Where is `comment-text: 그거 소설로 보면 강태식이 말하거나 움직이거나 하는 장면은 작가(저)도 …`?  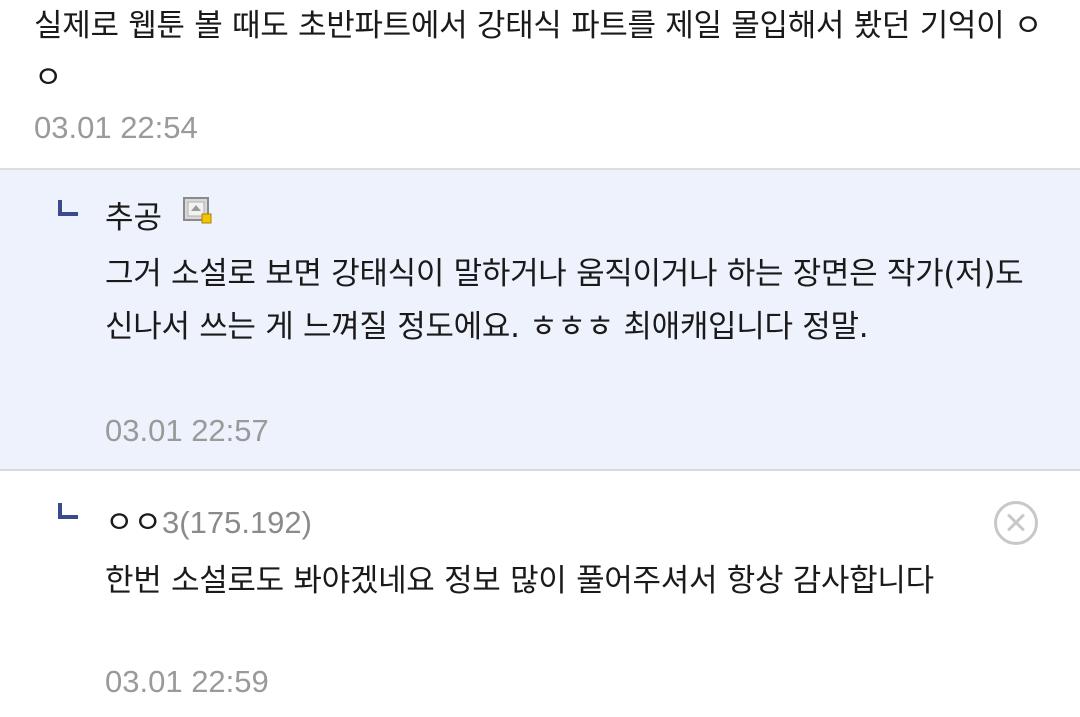 comment-text: 그거 소설로 보면 강태식이 말하거나 움직이거나 하는 장면은 작가(저)도 … is located at coordinates (564, 300).